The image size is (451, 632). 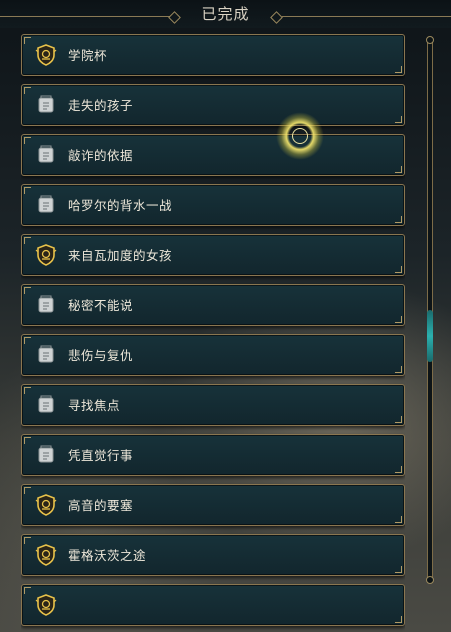 What do you see at coordinates (213, 255) in the screenshot?
I see `quest-row: 来自瓦加度的女孩` at bounding box center [213, 255].